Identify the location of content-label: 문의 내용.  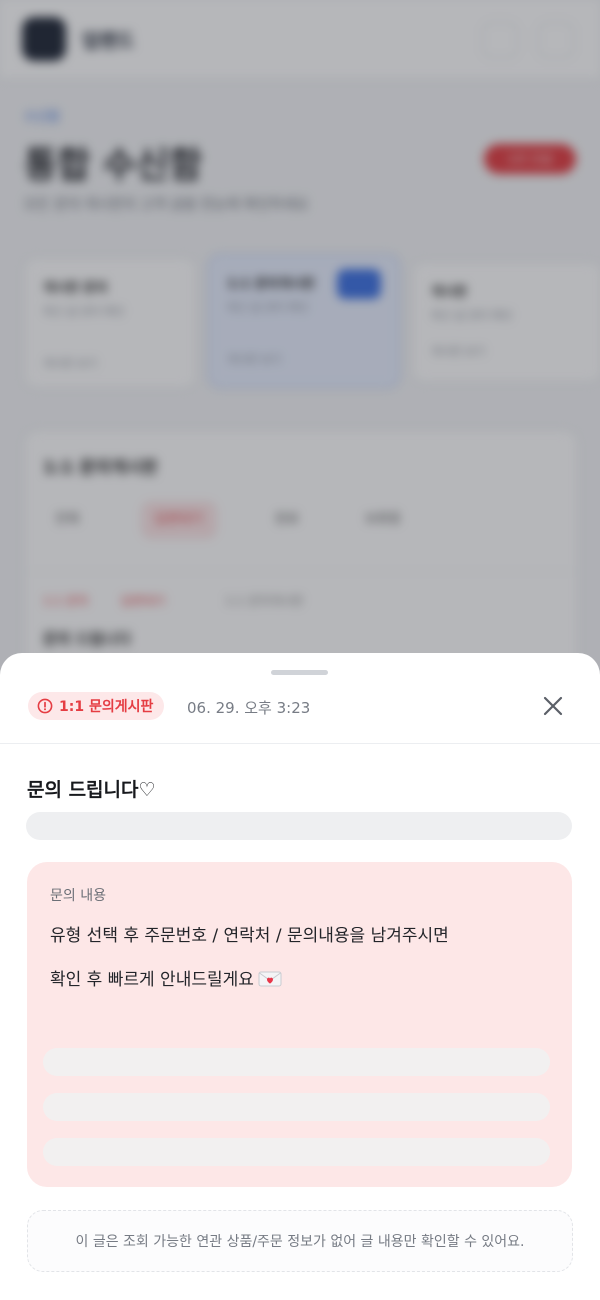
(78, 896).